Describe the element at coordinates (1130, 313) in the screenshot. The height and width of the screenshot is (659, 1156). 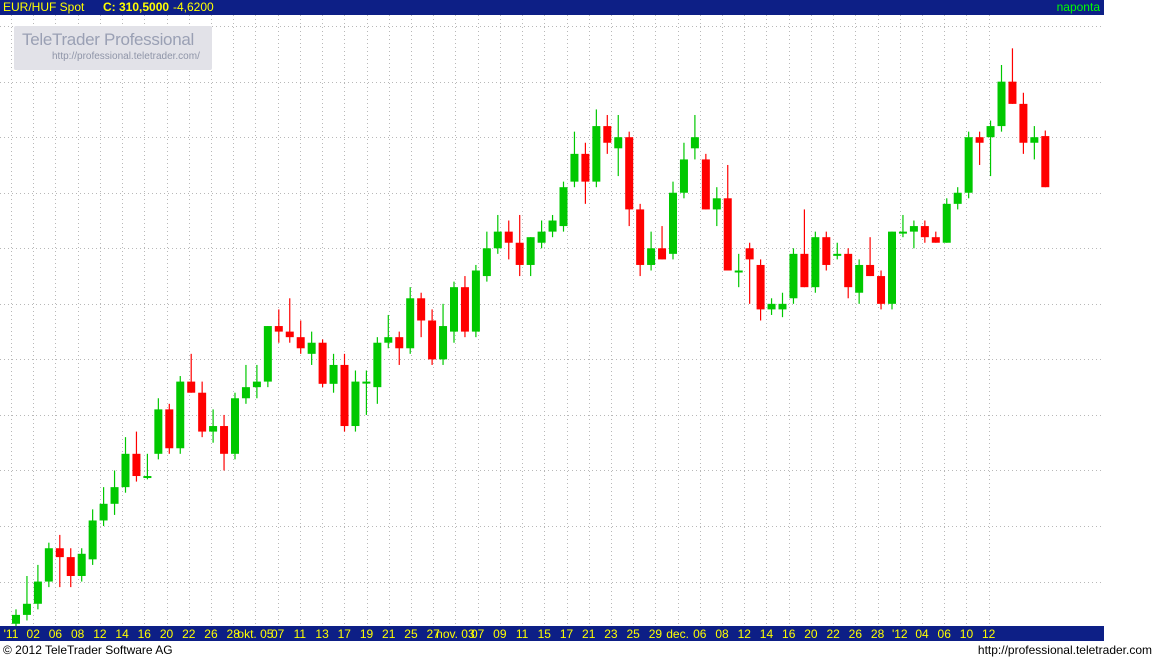
I see `price-axis-panel` at that location.